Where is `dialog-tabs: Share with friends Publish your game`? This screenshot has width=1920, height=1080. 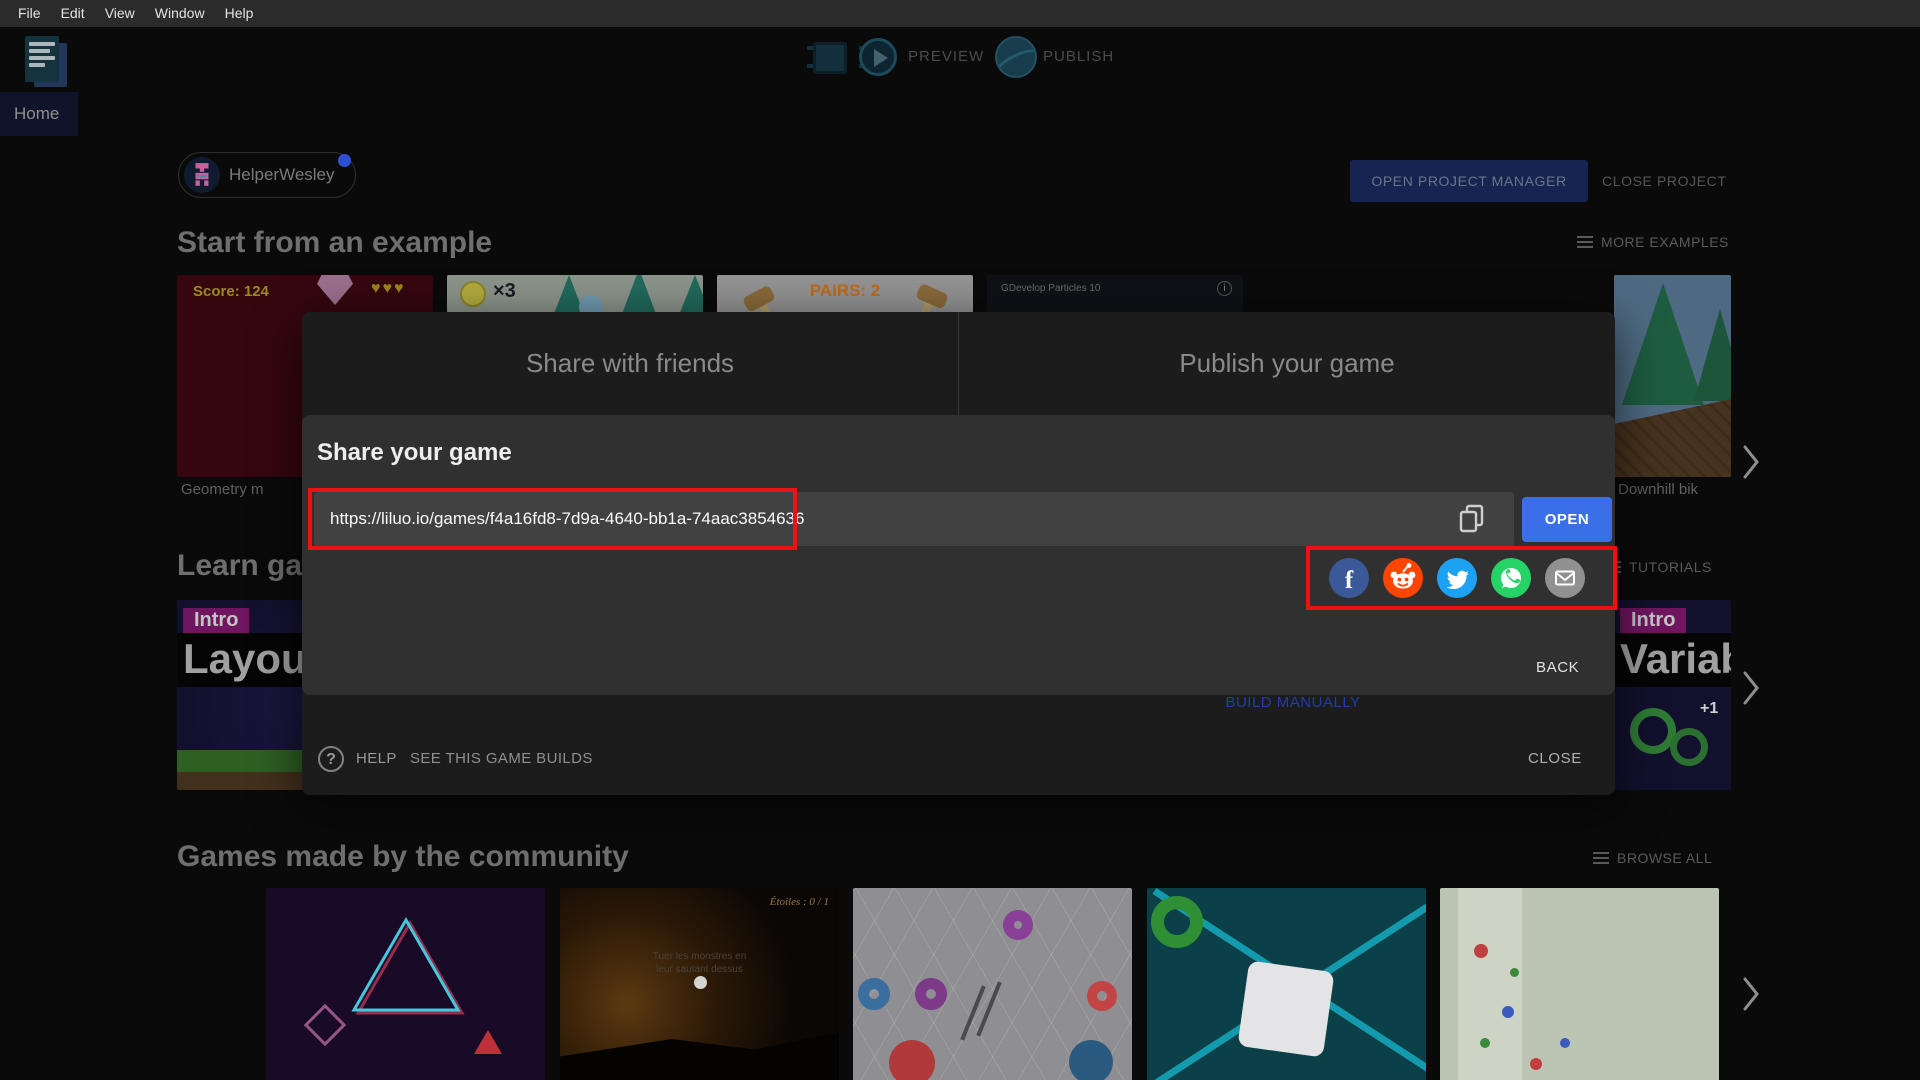
dialog-tabs: Share with friends Publish your game is located at coordinates (958, 363).